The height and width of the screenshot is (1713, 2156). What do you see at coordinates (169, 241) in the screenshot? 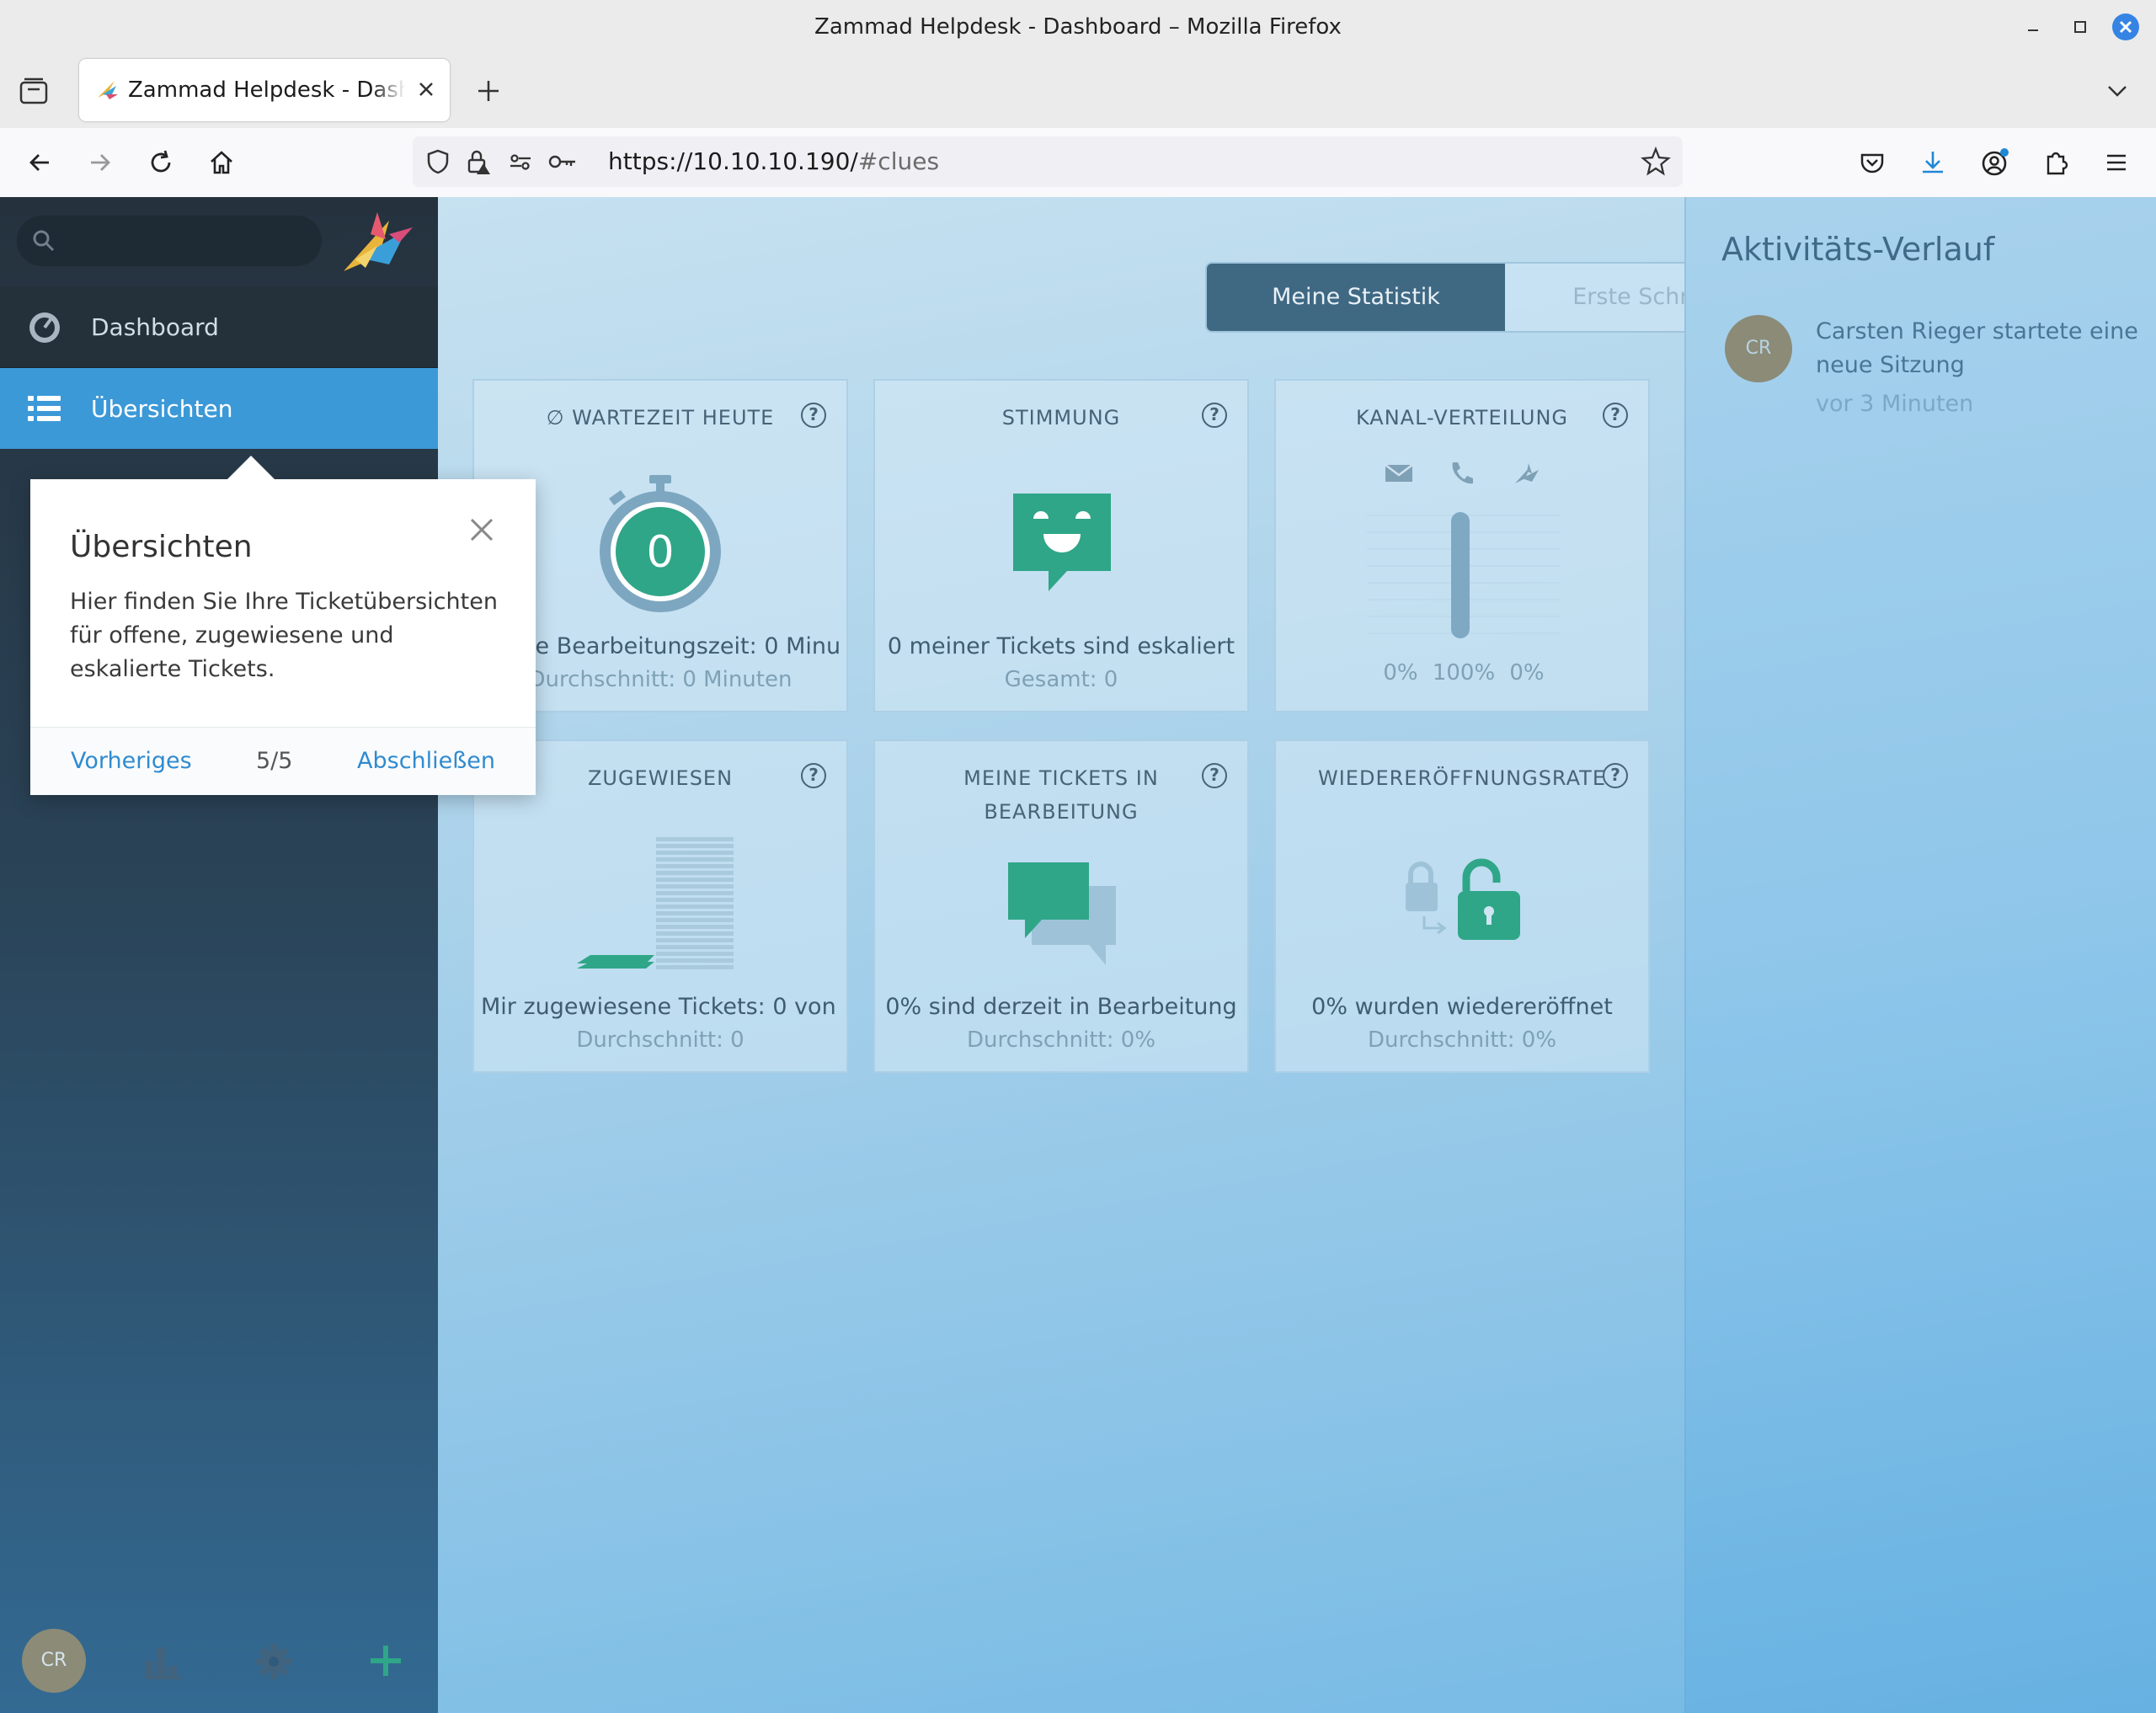
I see `search-input` at bounding box center [169, 241].